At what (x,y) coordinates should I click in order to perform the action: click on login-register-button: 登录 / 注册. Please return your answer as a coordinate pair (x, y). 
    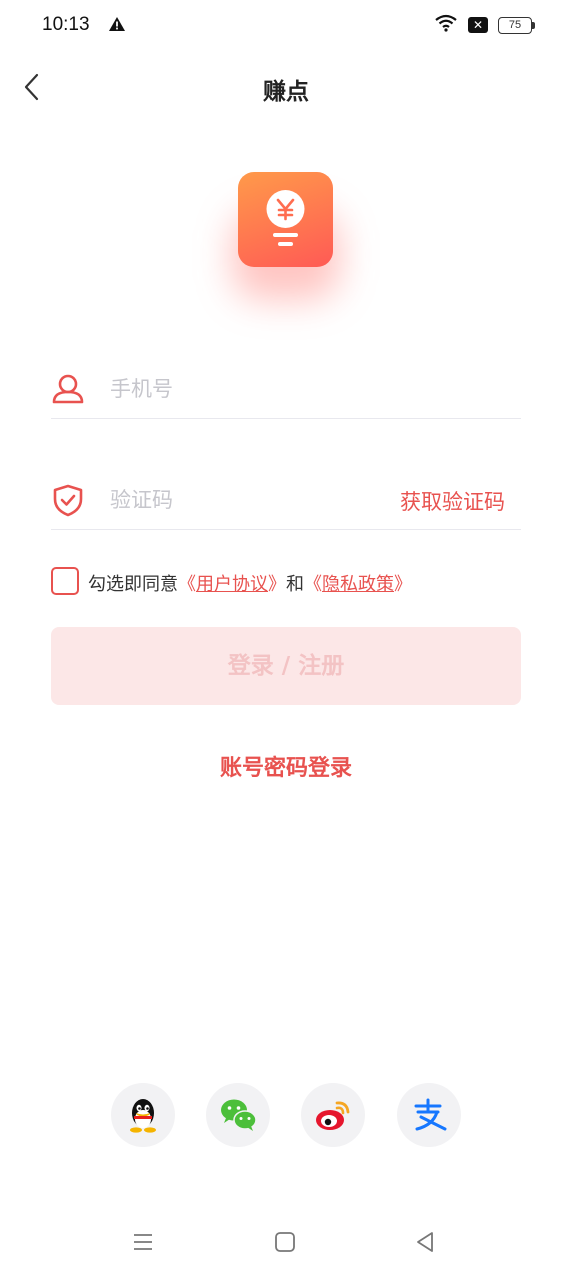
    Looking at the image, I should click on (286, 666).